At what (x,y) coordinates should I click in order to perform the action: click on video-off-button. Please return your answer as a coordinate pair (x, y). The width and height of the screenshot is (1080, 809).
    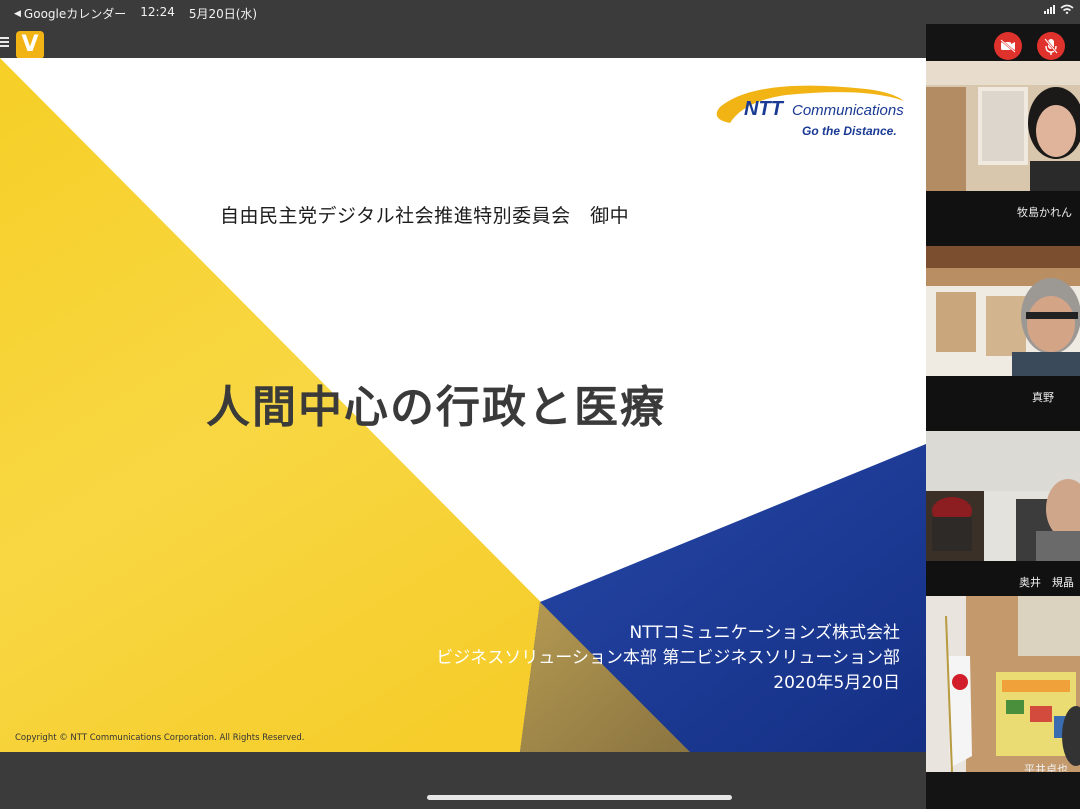
    Looking at the image, I should click on (1008, 46).